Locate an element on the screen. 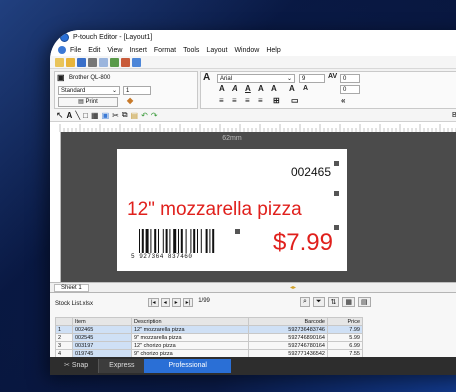  column-header: Price is located at coordinates (345, 321).